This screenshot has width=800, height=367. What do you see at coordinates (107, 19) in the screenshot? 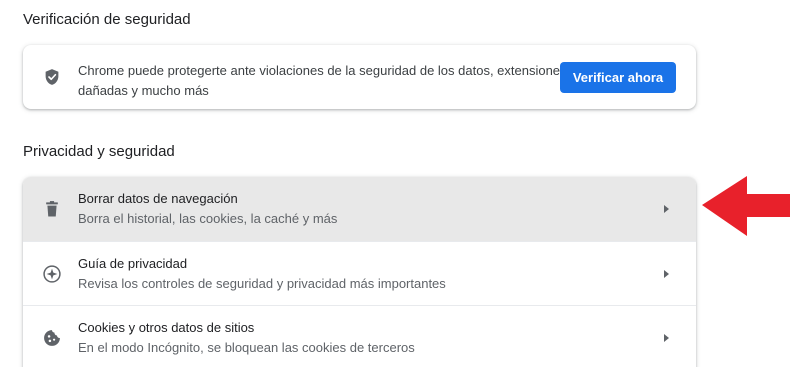
I see `safety-check-heading: Verificación de seguridad` at bounding box center [107, 19].